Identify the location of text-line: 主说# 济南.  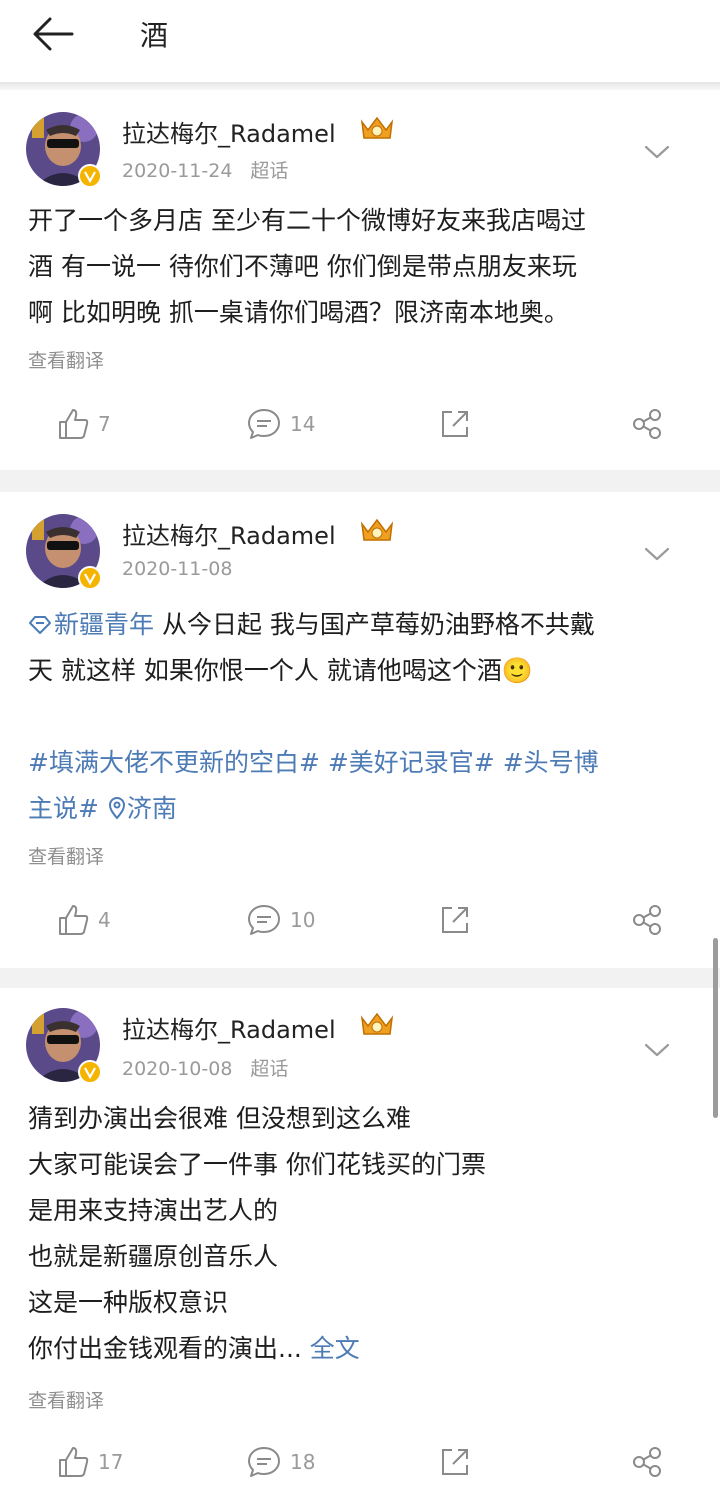
(363, 809).